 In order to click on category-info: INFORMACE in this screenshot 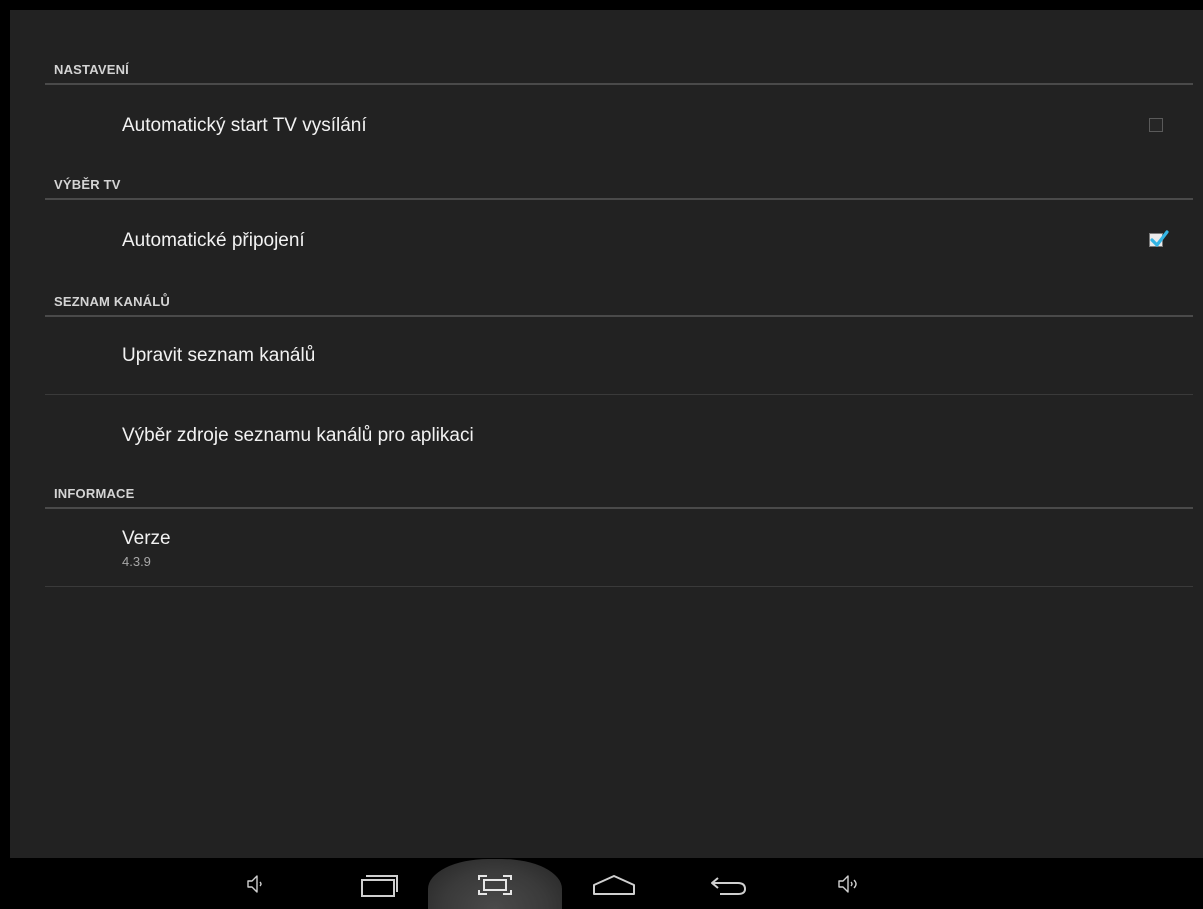, I will do `click(619, 494)`.